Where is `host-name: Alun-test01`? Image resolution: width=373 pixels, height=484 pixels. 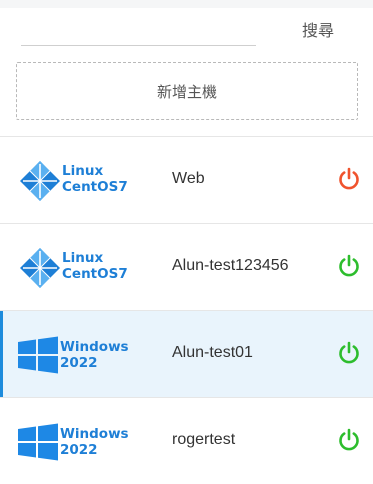 host-name: Alun-test01 is located at coordinates (212, 352).